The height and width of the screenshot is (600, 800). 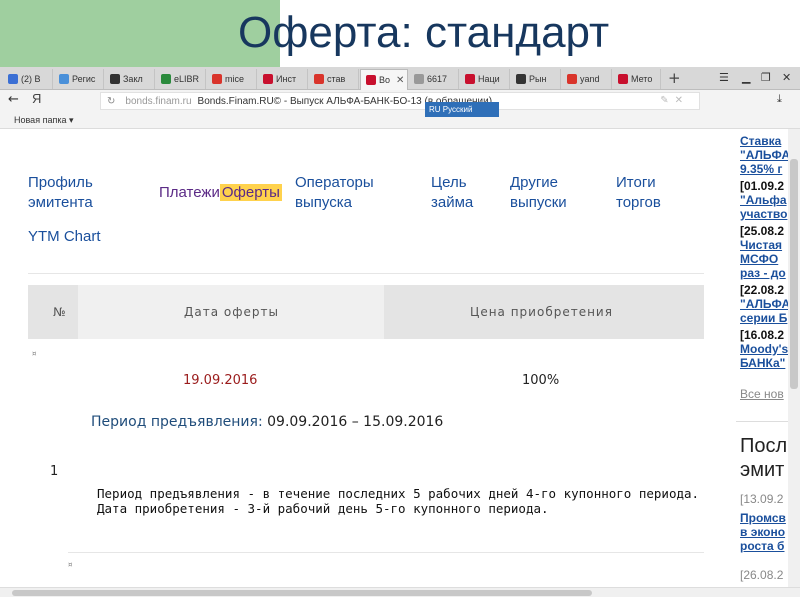 I want to click on browser-tab: eLIBR, so click(x=181, y=79).